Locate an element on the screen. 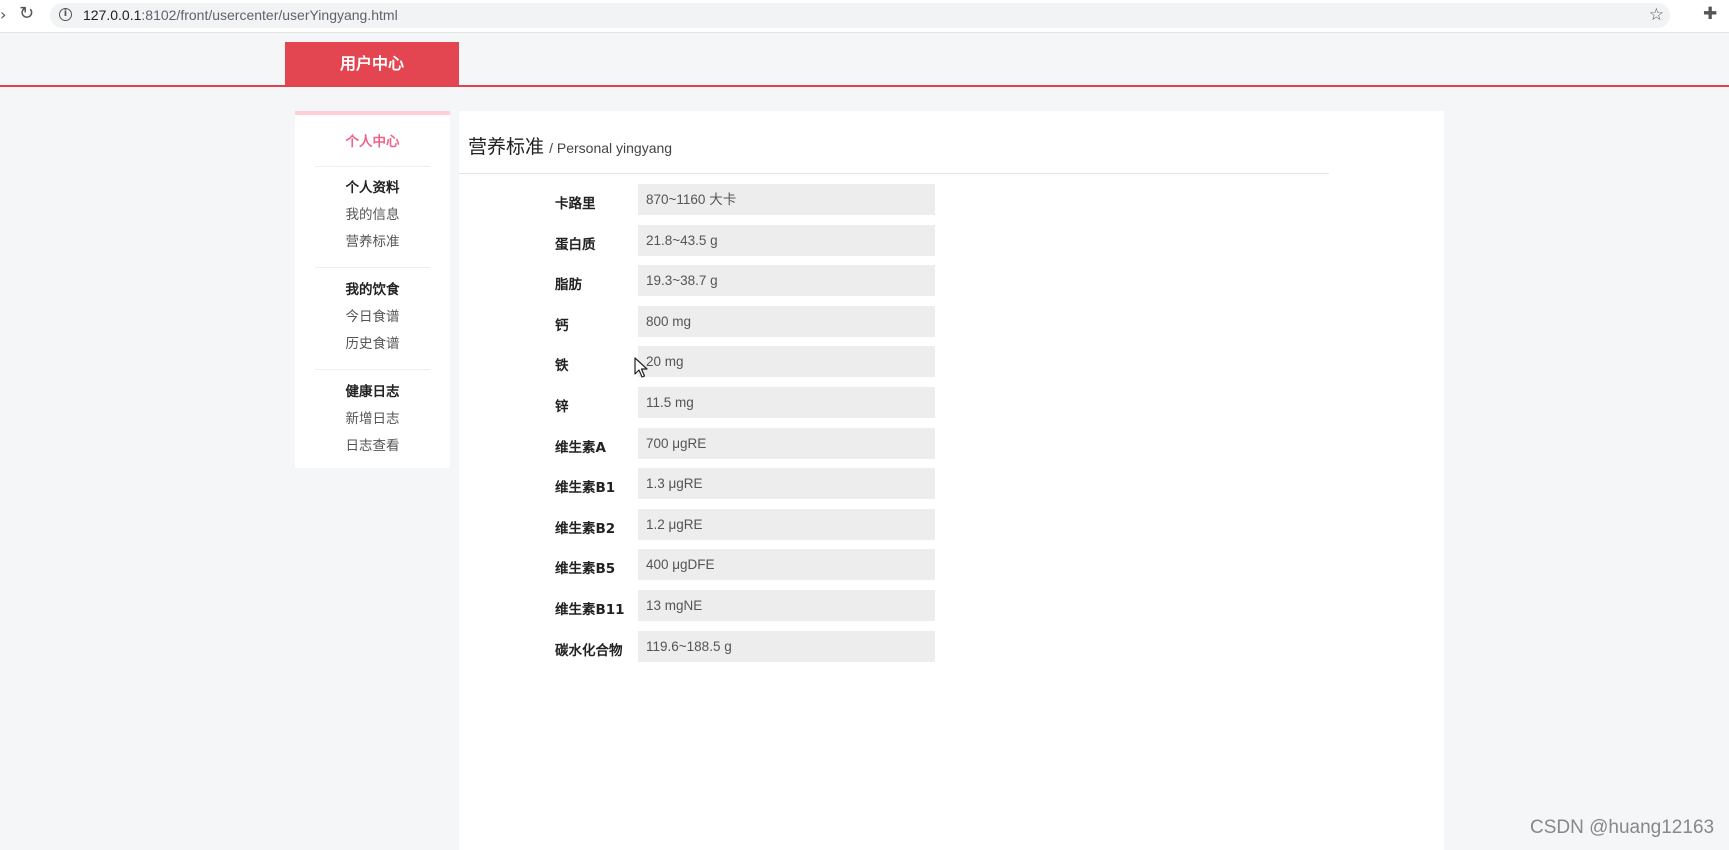 The width and height of the screenshot is (1729, 850). mouse-cursor-icon is located at coordinates (641, 367).